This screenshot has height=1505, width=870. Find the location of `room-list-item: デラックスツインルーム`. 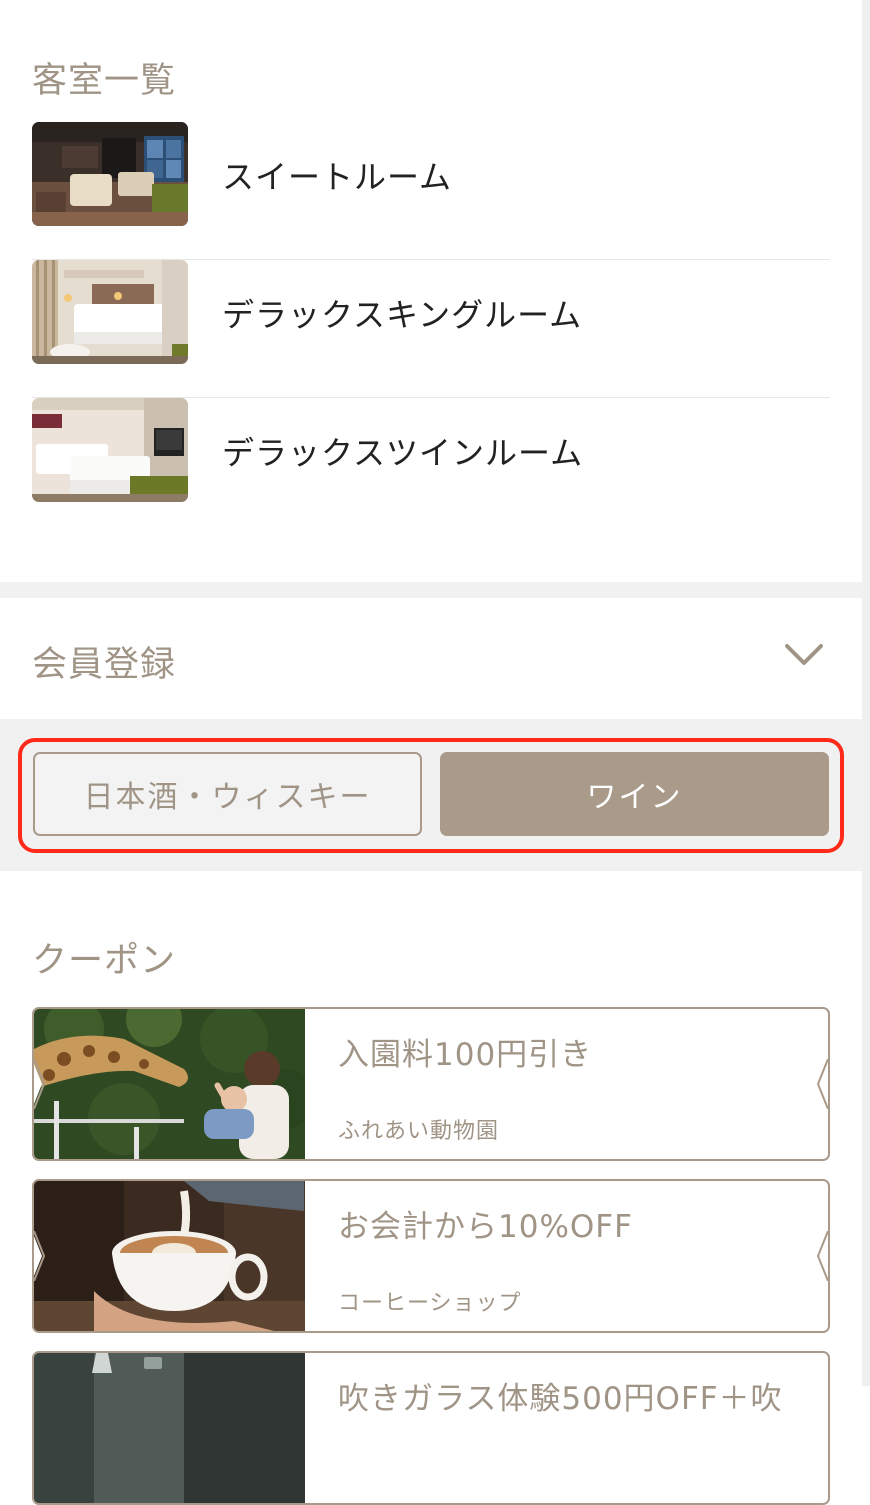

room-list-item: デラックスツインルーム is located at coordinates (431, 467).